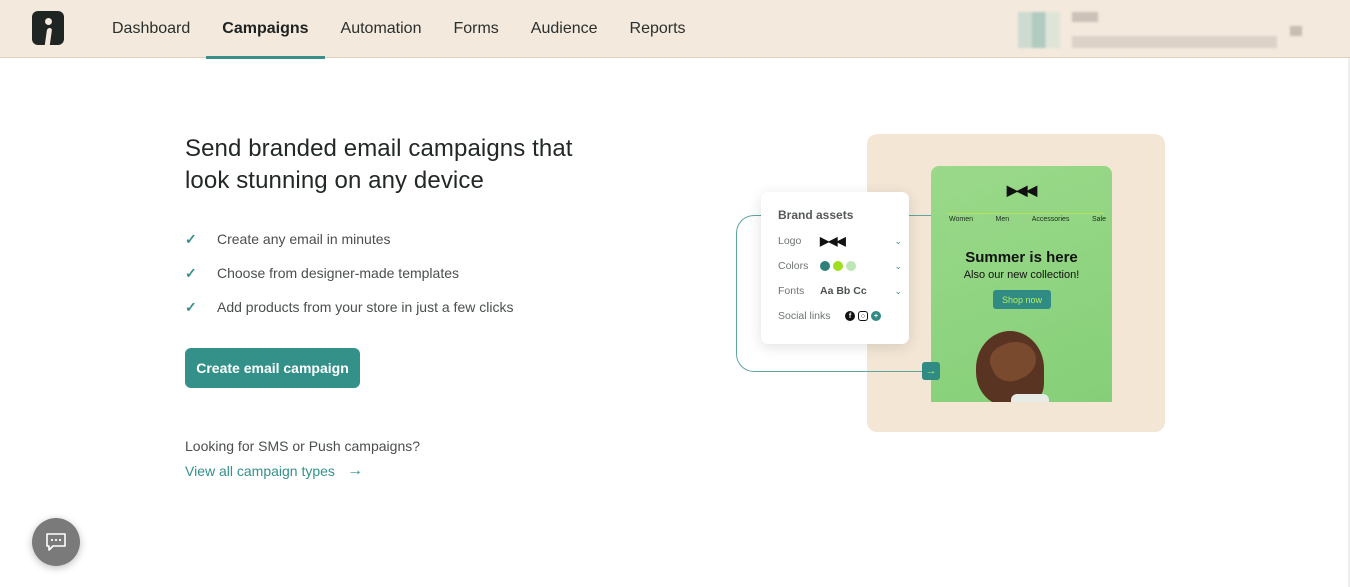 The width and height of the screenshot is (1350, 587). What do you see at coordinates (791, 291) in the screenshot?
I see `brand-fonts-label: Fonts` at bounding box center [791, 291].